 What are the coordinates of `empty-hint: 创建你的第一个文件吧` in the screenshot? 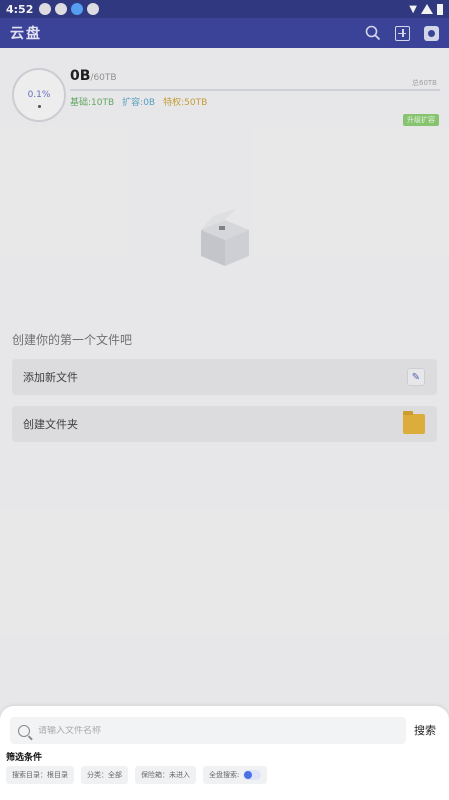 It's located at (72, 340).